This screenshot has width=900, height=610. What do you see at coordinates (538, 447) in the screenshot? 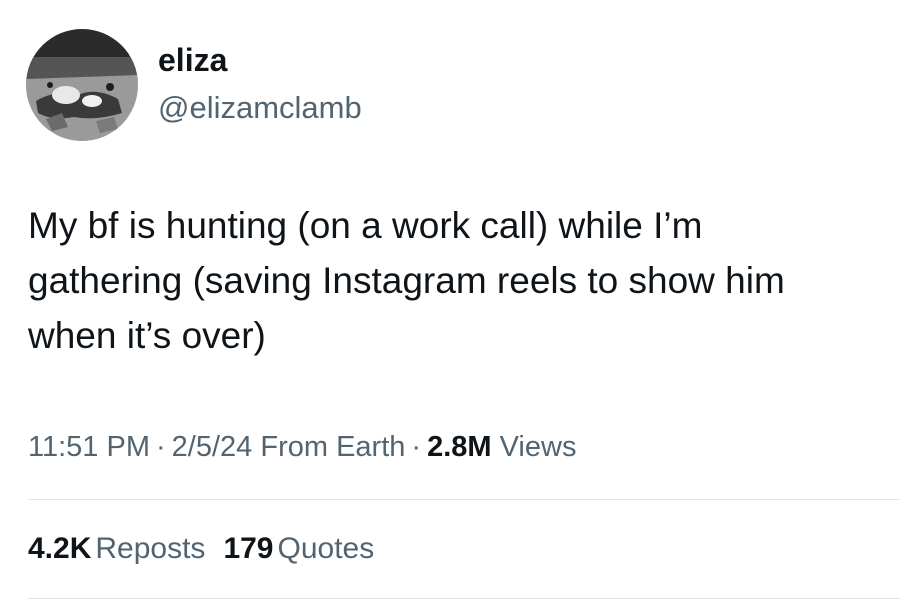
I see `views-label: Views` at bounding box center [538, 447].